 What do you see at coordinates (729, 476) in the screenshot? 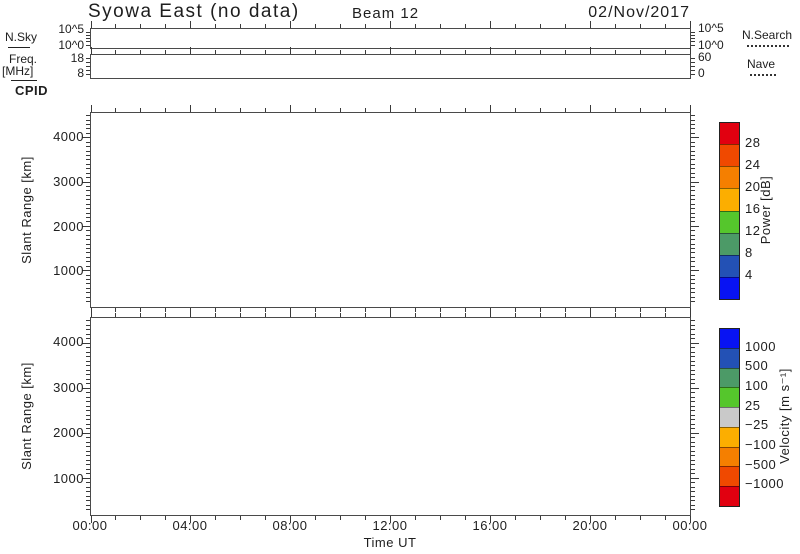
I see `velocity-colorbar-segment` at bounding box center [729, 476].